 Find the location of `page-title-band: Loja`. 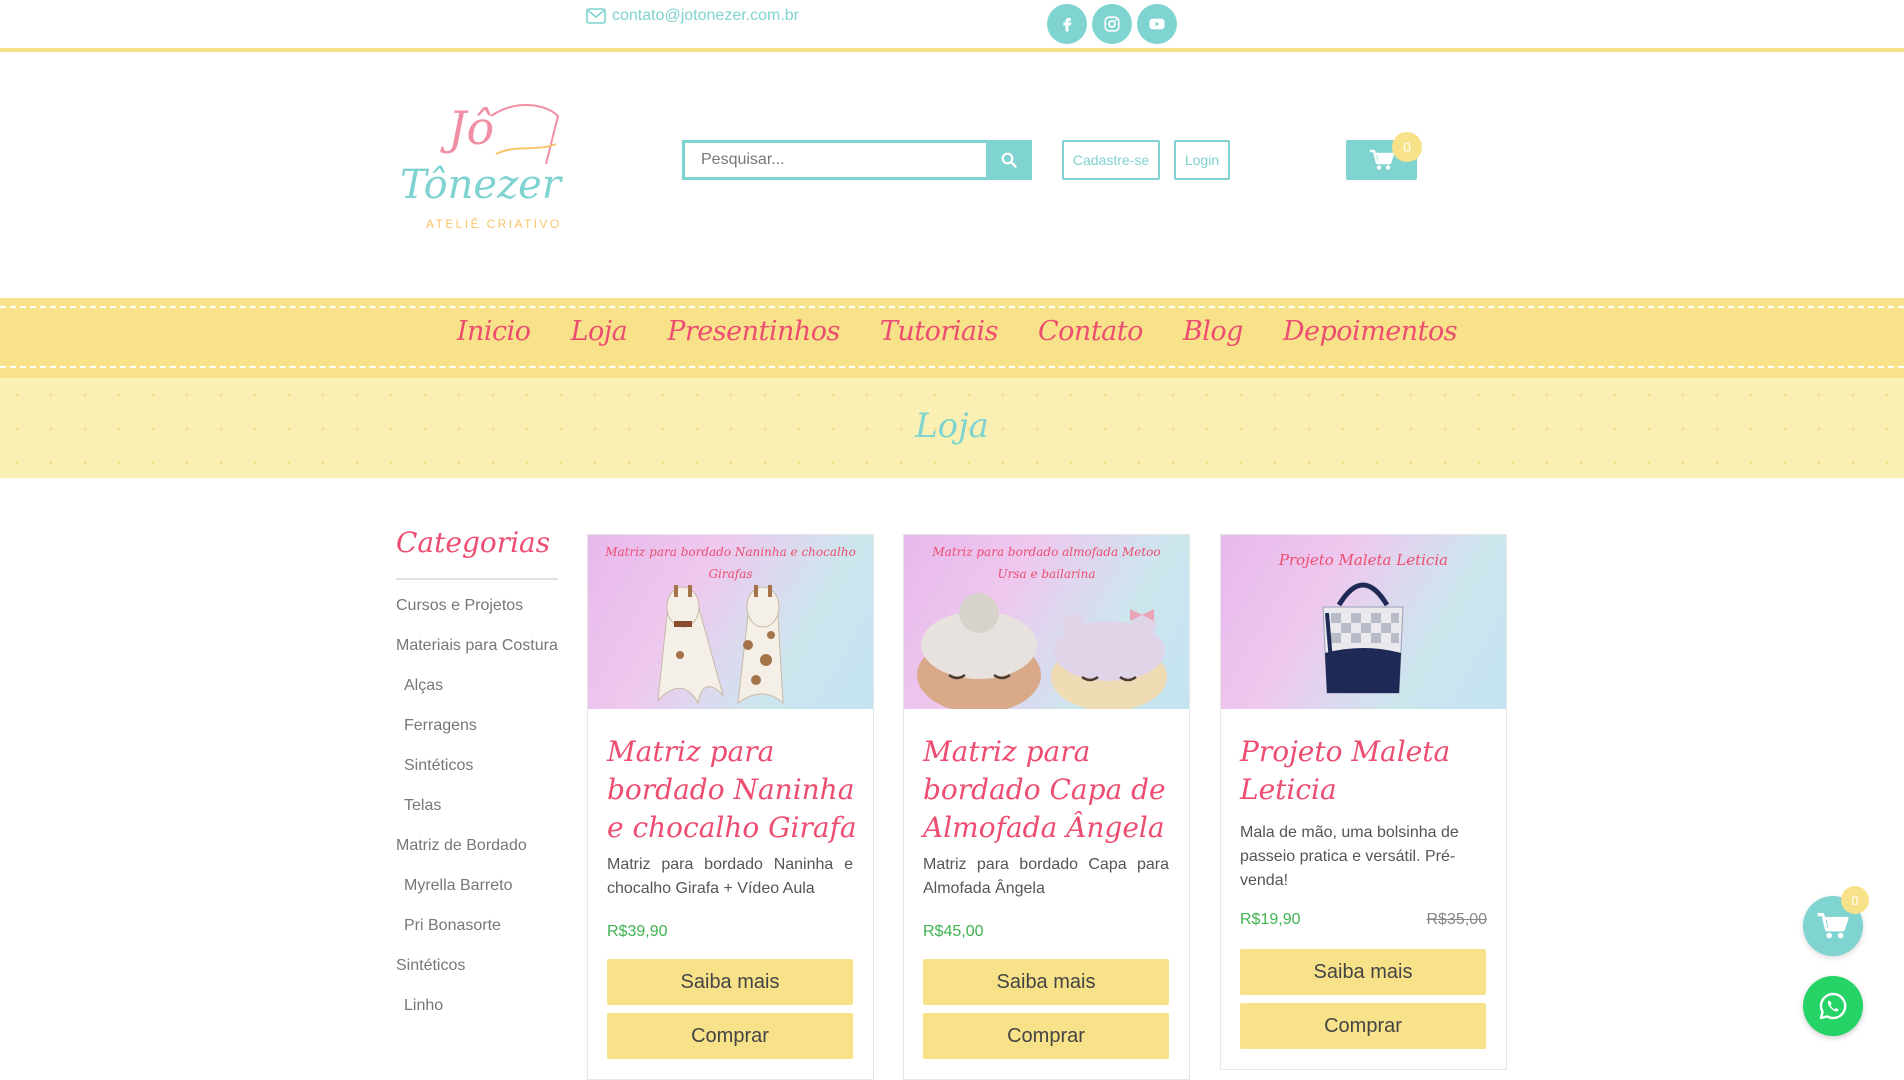

page-title-band: Loja is located at coordinates (952, 428).